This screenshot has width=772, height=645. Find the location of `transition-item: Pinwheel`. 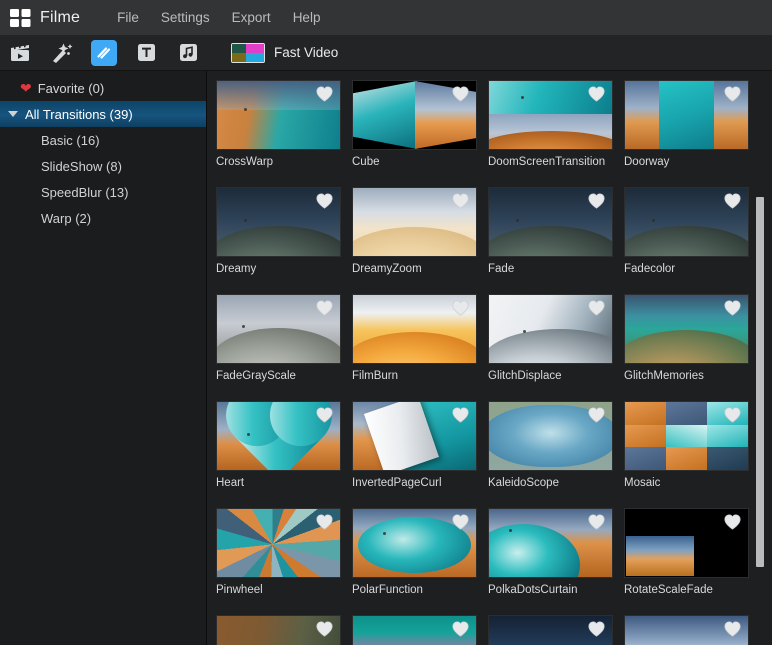

transition-item: Pinwheel is located at coordinates (284, 561).